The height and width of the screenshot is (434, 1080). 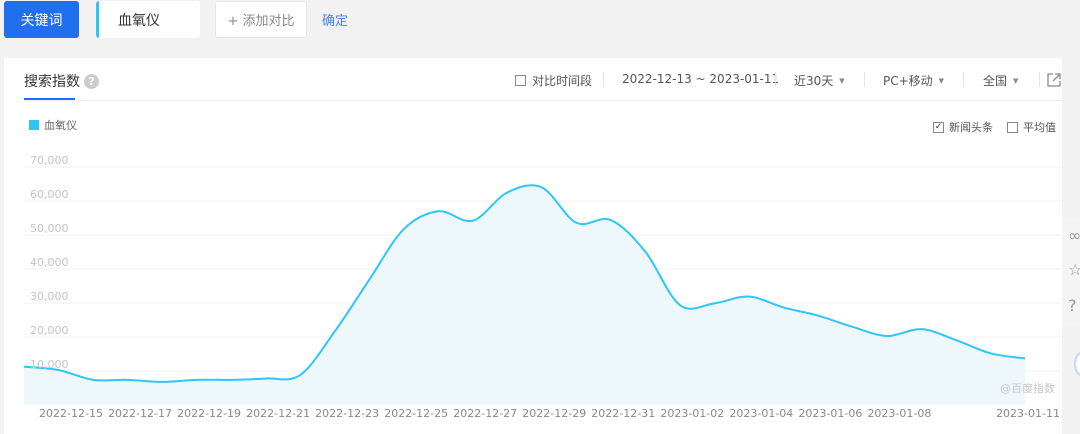 I want to click on x-tick-label: 2022-12-19, so click(x=209, y=413).